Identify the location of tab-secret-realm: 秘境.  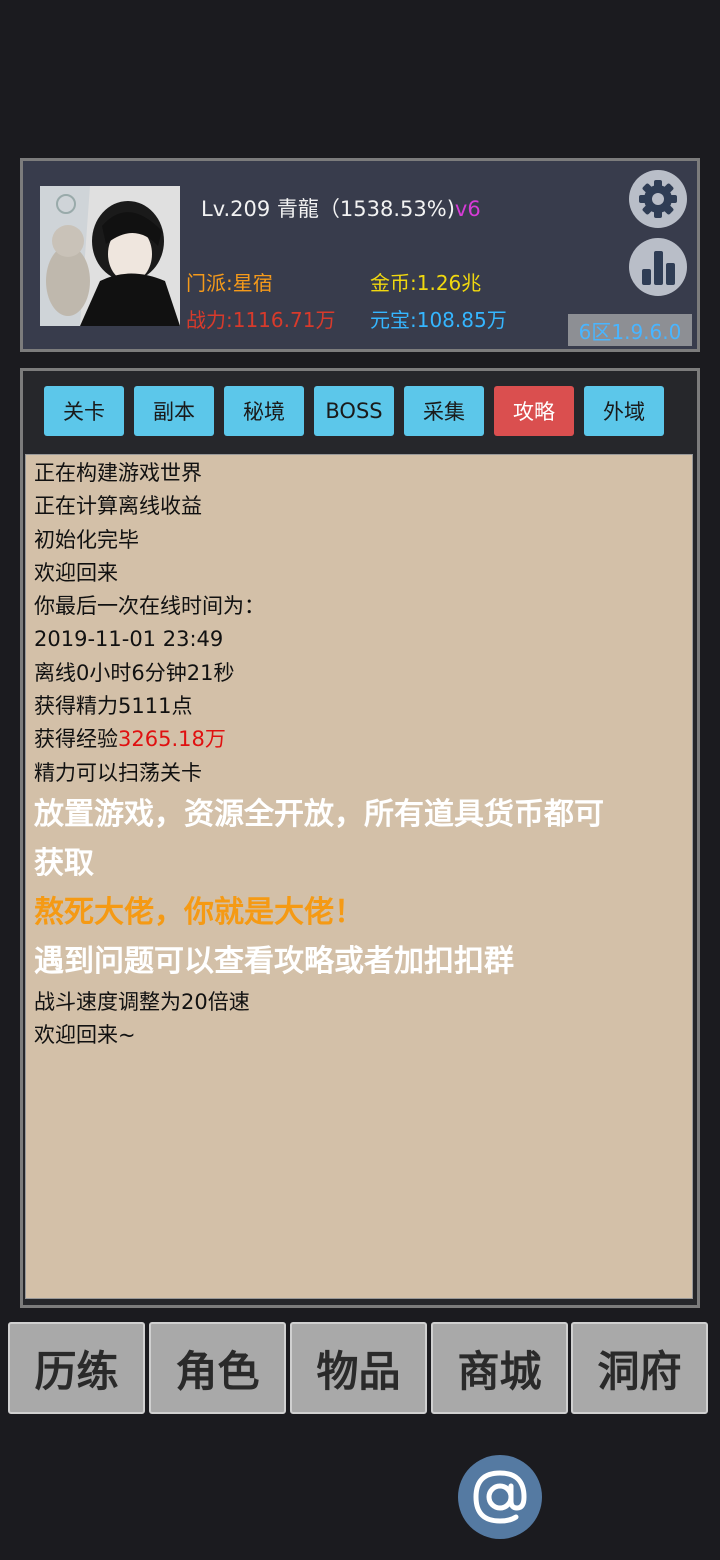
(264, 411).